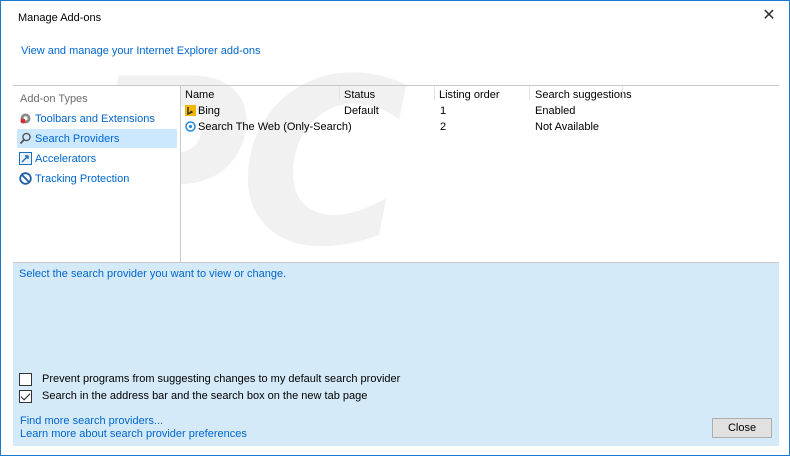 This screenshot has height=456, width=790. Describe the element at coordinates (555, 111) in the screenshot. I see `provider-suggestions: Enabled` at that location.